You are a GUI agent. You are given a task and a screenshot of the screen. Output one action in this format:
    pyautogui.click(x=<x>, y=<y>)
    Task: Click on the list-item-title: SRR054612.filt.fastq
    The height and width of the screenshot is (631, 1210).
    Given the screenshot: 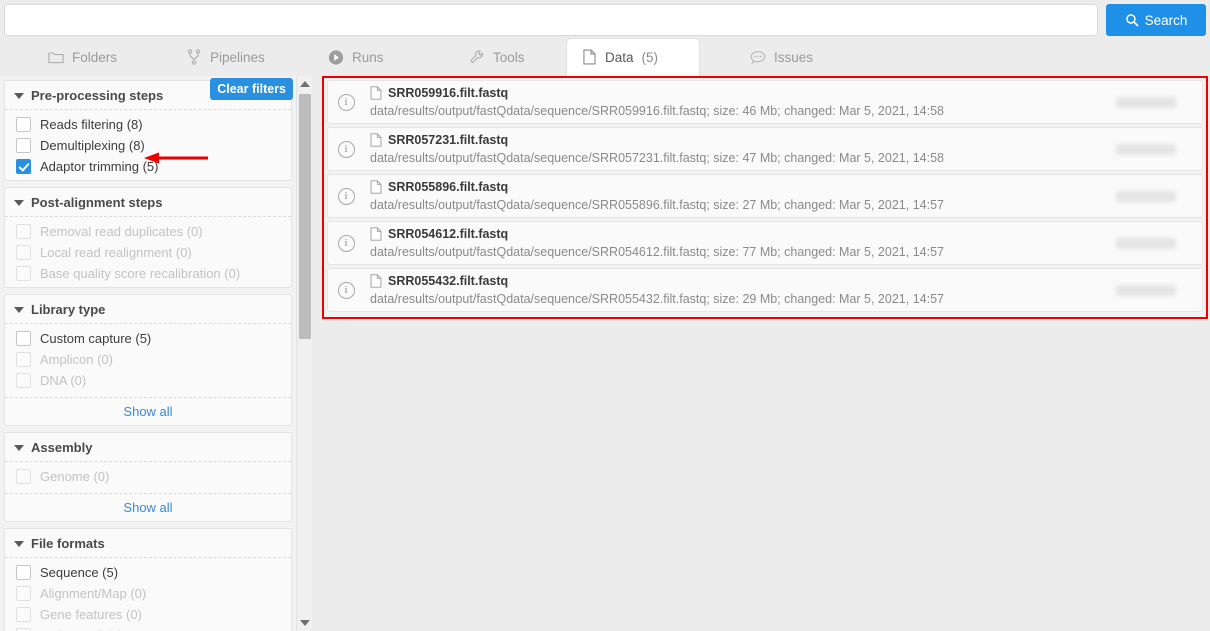 What is the action you would take?
    pyautogui.click(x=743, y=234)
    